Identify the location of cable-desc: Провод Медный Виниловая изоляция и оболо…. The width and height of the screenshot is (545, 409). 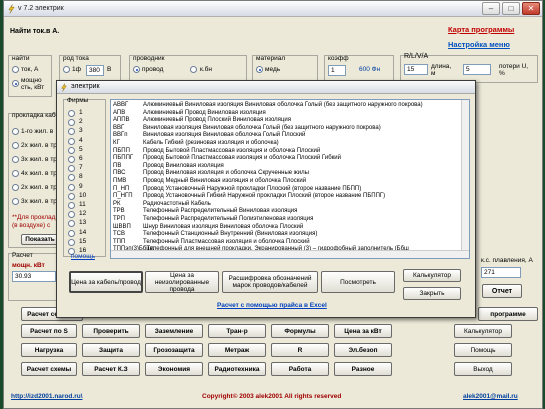
(225, 181).